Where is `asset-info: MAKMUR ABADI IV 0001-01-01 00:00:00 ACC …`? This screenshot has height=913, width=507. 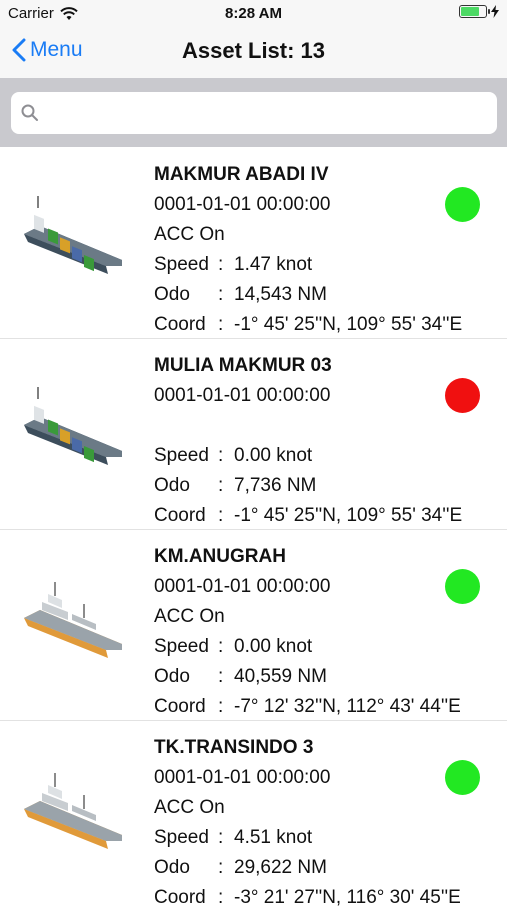
asset-info: MAKMUR ABADI IV 0001-01-01 00:00:00 ACC … is located at coordinates (308, 250).